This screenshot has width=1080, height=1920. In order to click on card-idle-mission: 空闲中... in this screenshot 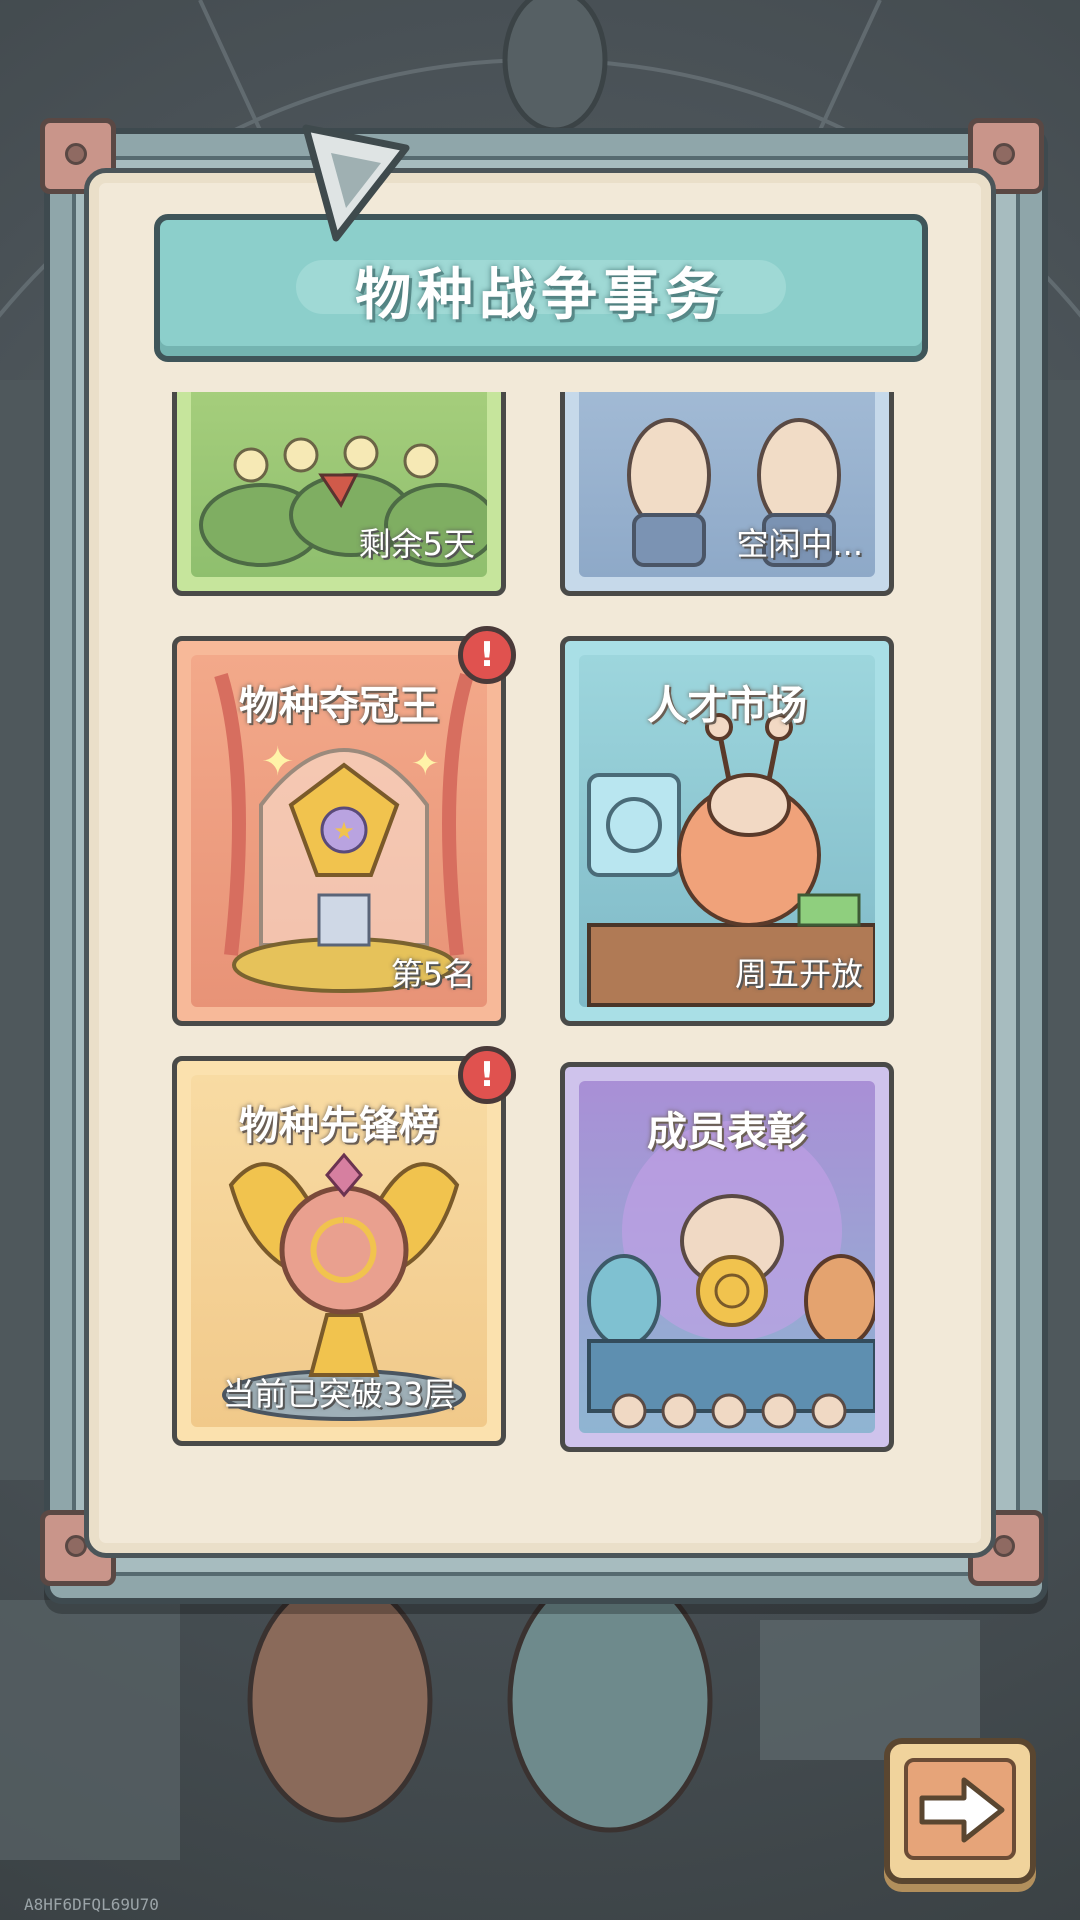, I will do `click(727, 494)`.